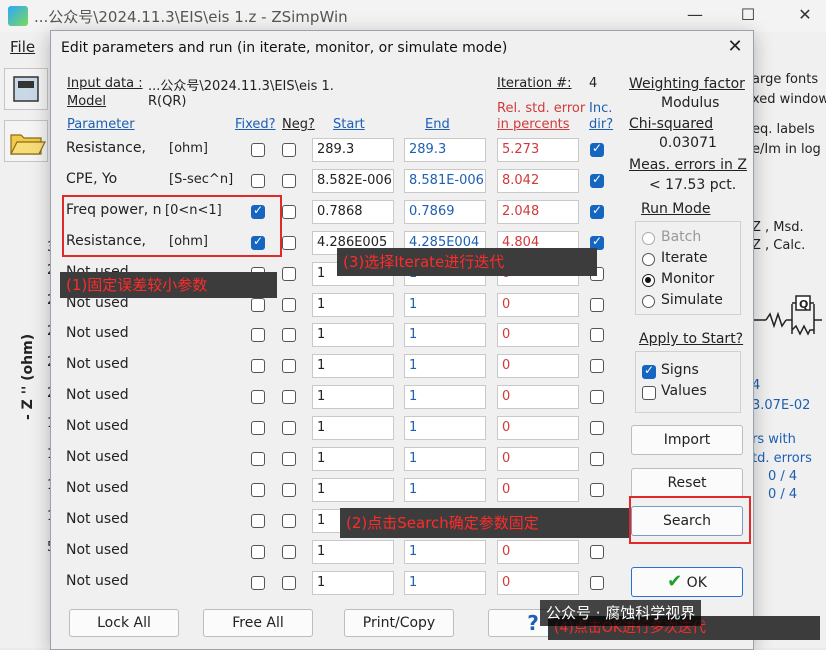 The image size is (826, 650). What do you see at coordinates (690, 103) in the screenshot?
I see `weighting-factor-value: Modulus` at bounding box center [690, 103].